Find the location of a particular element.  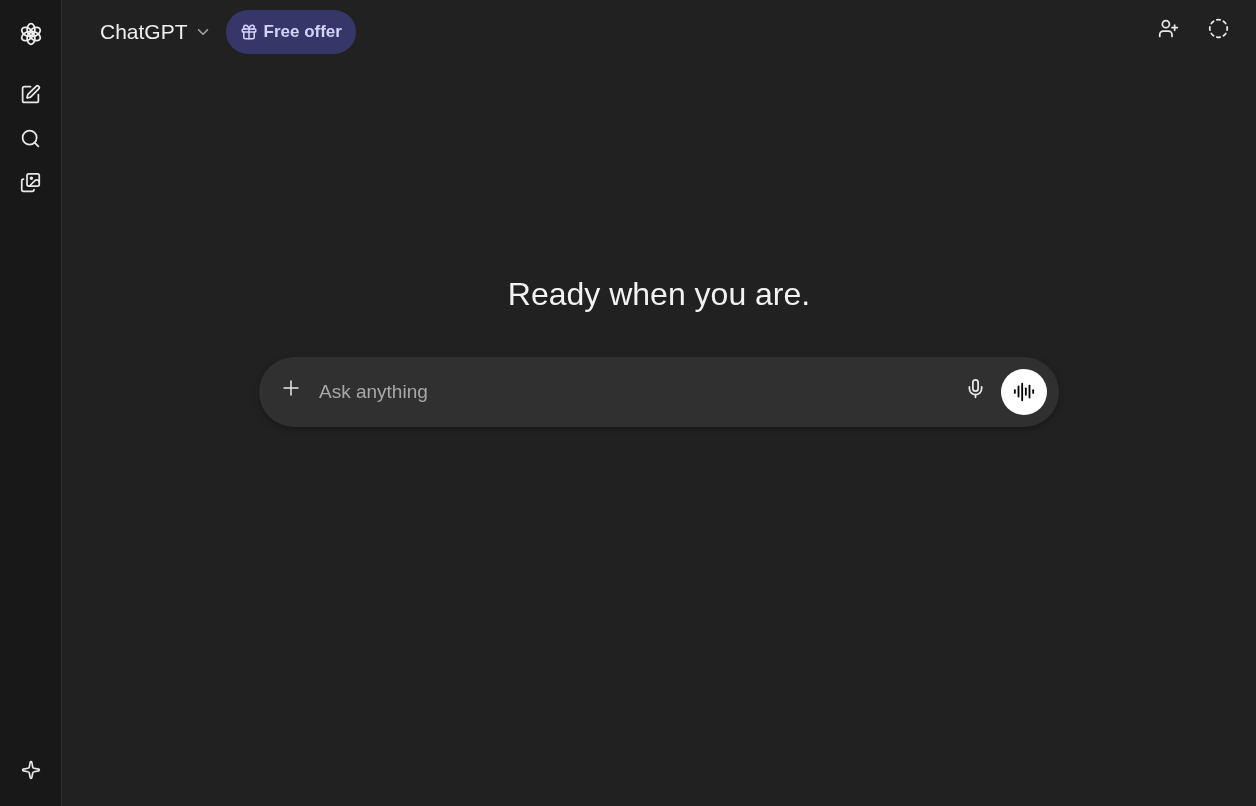

composer-field: Ask anything is located at coordinates (659, 392).